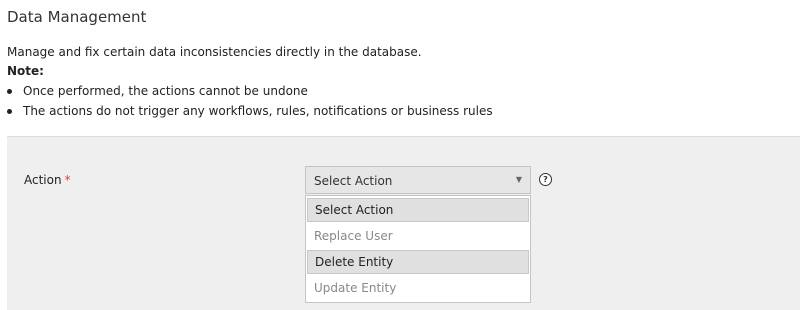  I want to click on action-label-text: Action, so click(43, 180).